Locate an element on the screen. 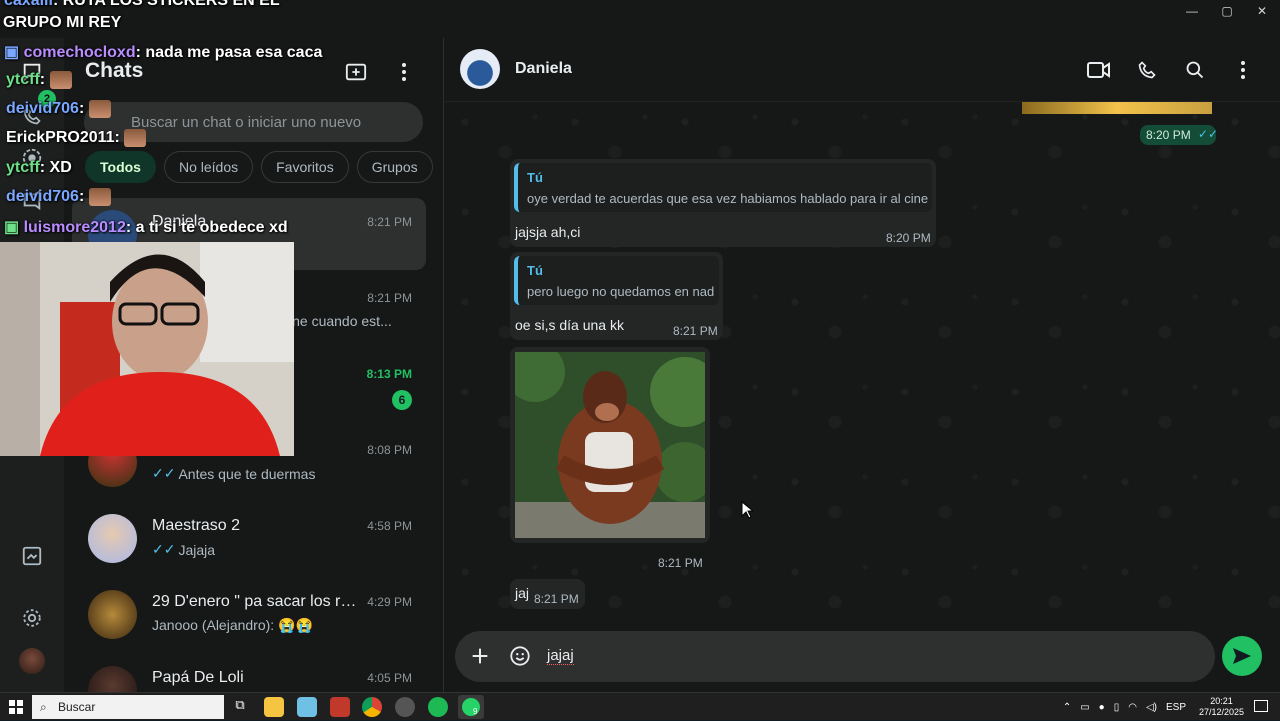 The image size is (1280, 721). mouse-cursor-icon is located at coordinates (747, 510).